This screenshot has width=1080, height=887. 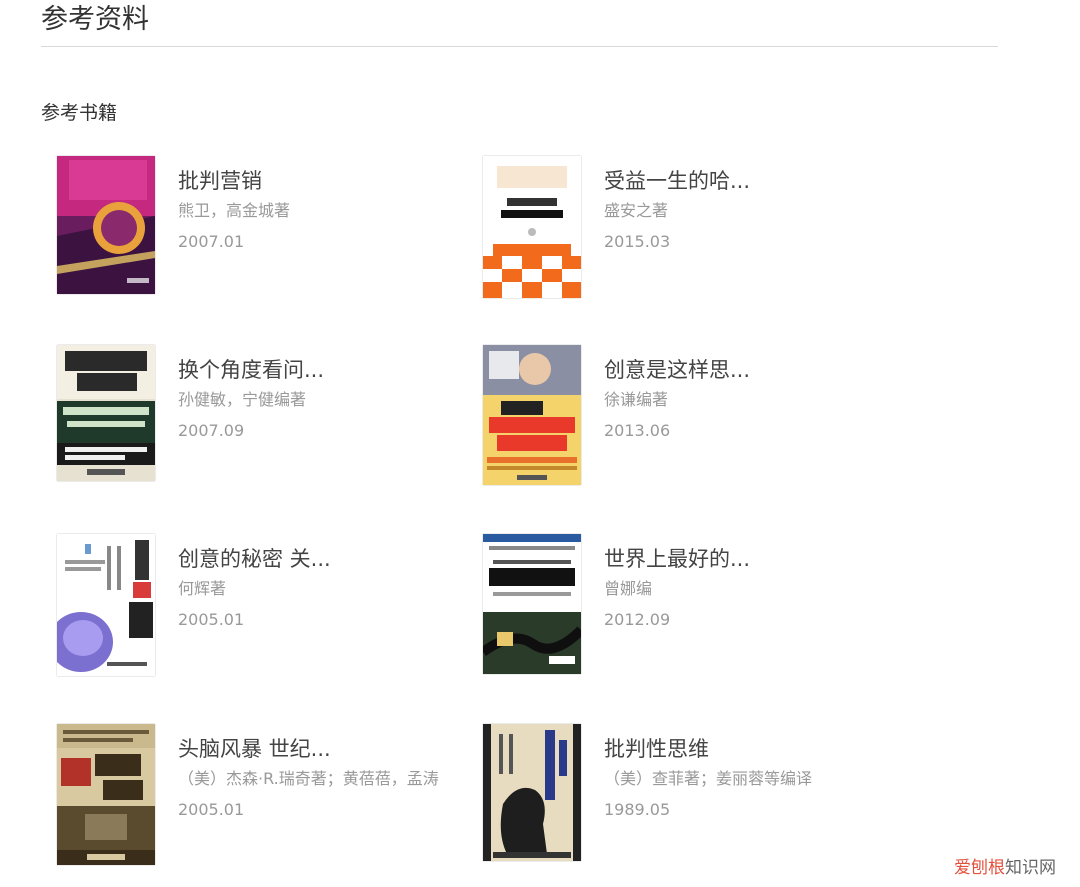 I want to click on book-cover-critical-thinking, so click(x=532, y=792).